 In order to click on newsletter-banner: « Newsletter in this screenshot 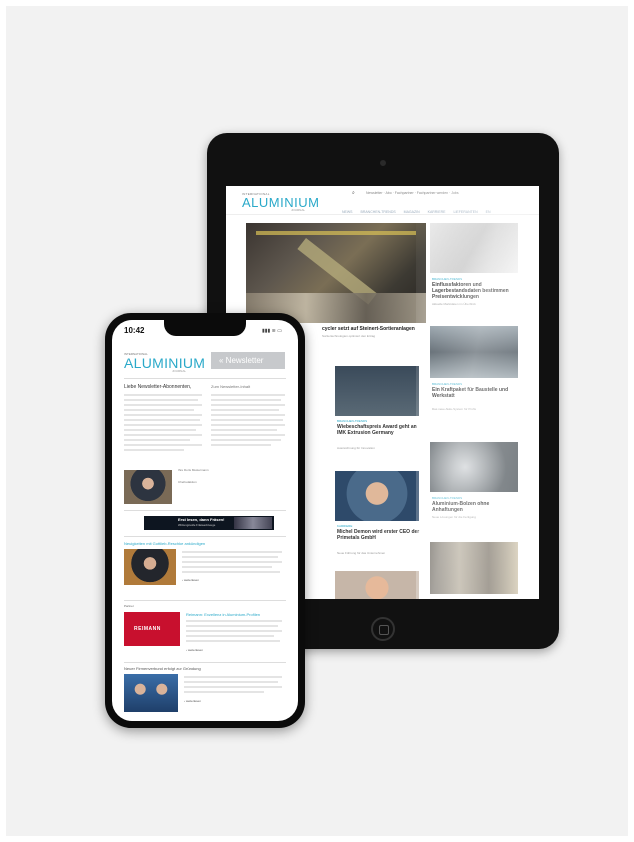, I will do `click(248, 360)`.